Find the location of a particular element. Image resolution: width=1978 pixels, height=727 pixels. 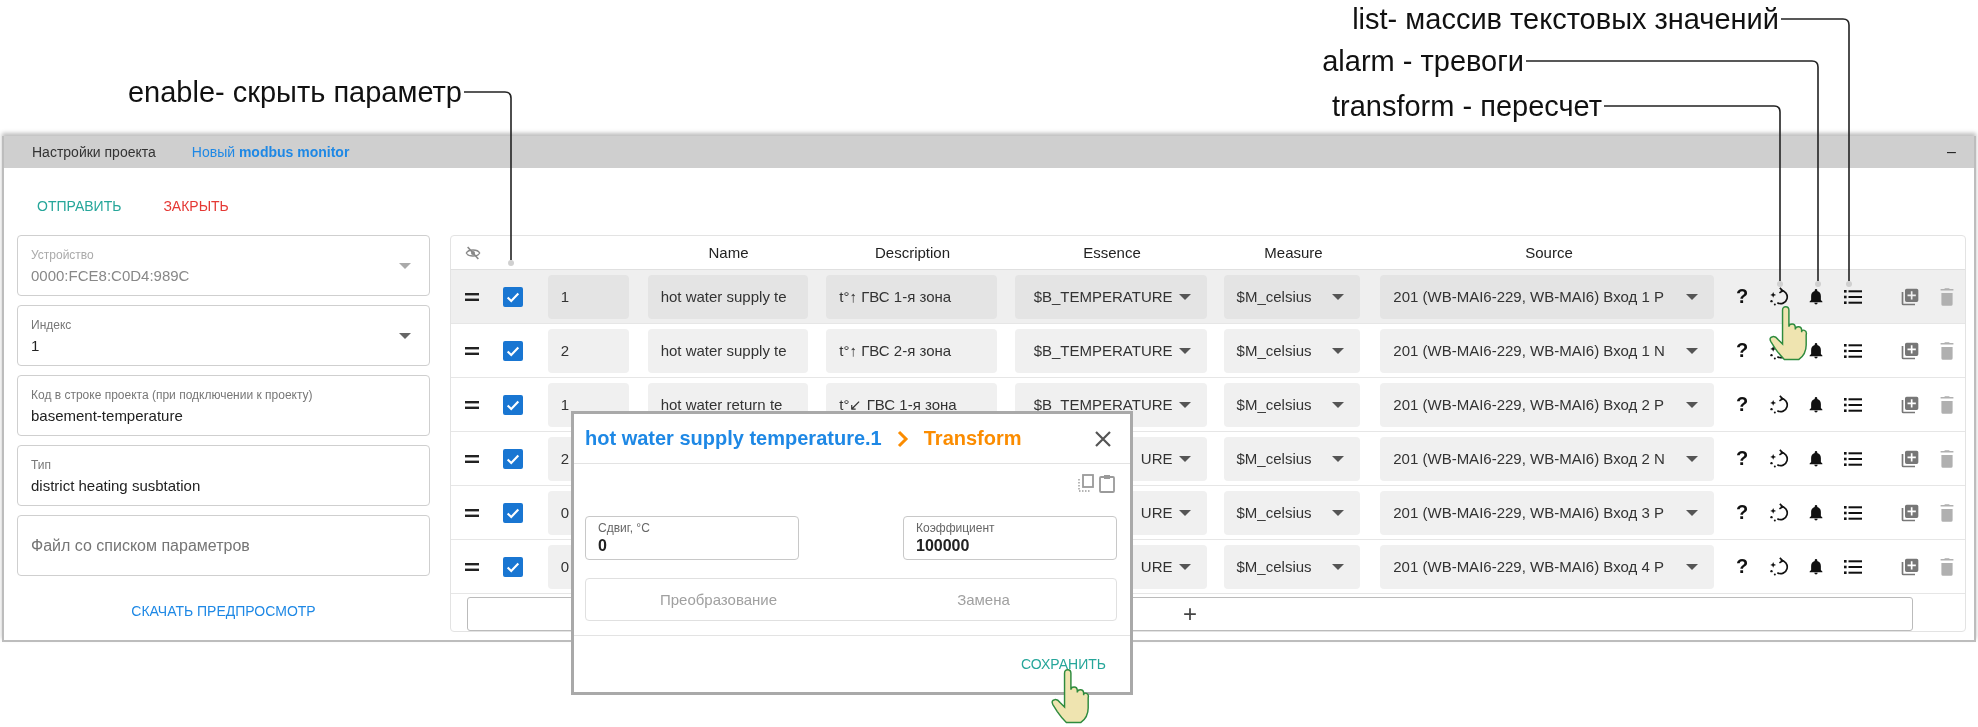

close-icon is located at coordinates (1103, 438).